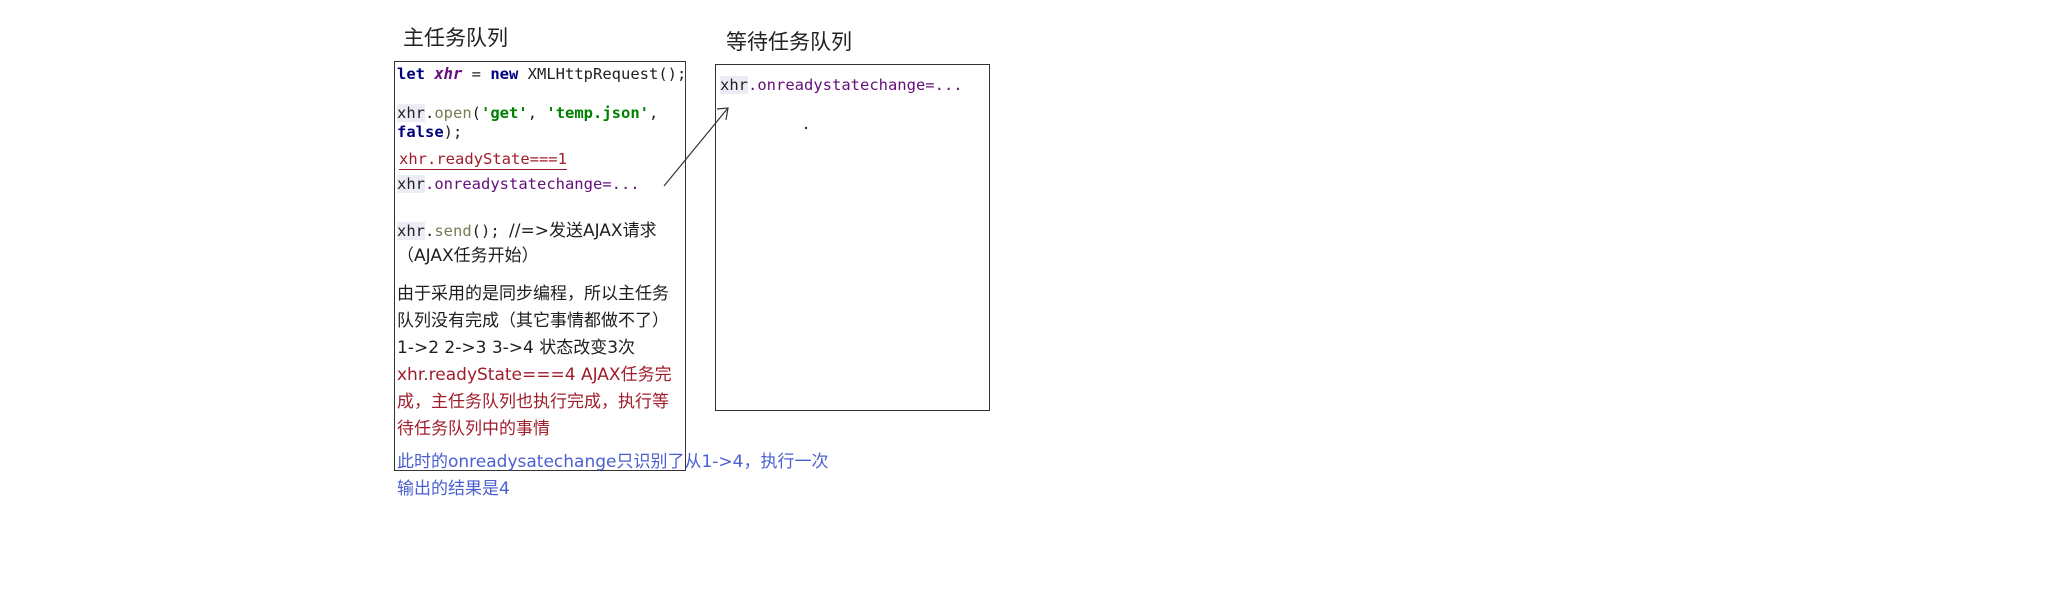  What do you see at coordinates (735, 147) in the screenshot?
I see `connector-layer` at bounding box center [735, 147].